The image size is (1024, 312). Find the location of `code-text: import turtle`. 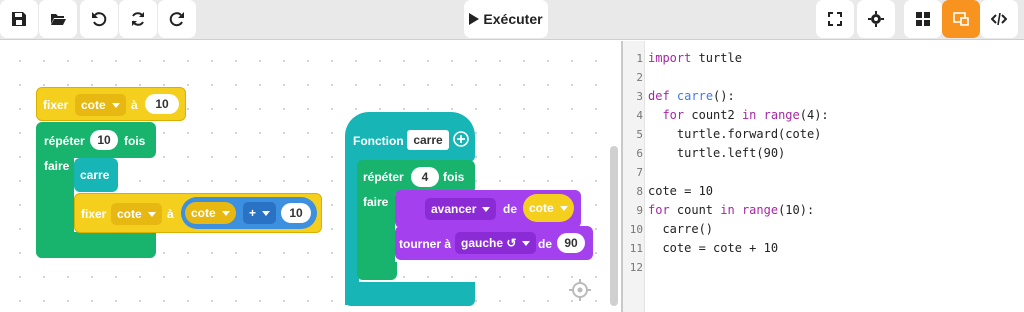

code-text: import turtle is located at coordinates (695, 58).